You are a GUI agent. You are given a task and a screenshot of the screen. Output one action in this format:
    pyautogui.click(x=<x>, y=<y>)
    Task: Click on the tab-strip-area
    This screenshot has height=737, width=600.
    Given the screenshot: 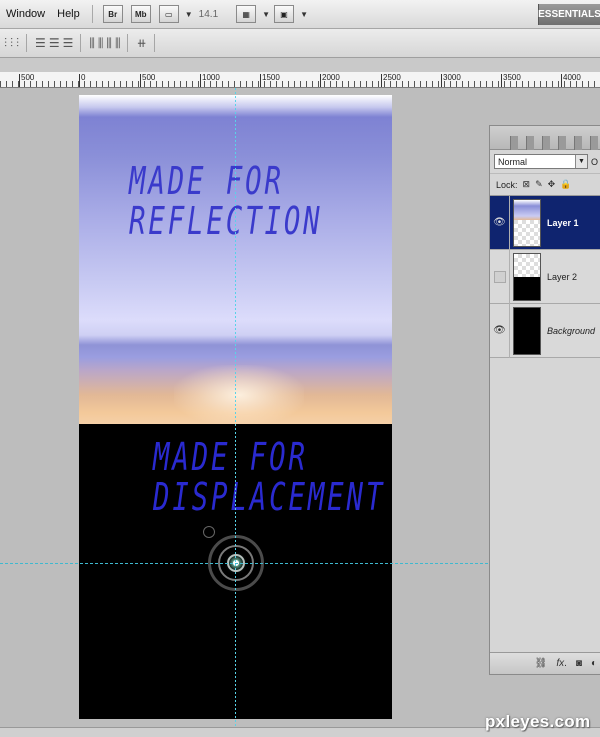 What is the action you would take?
    pyautogui.click(x=300, y=65)
    